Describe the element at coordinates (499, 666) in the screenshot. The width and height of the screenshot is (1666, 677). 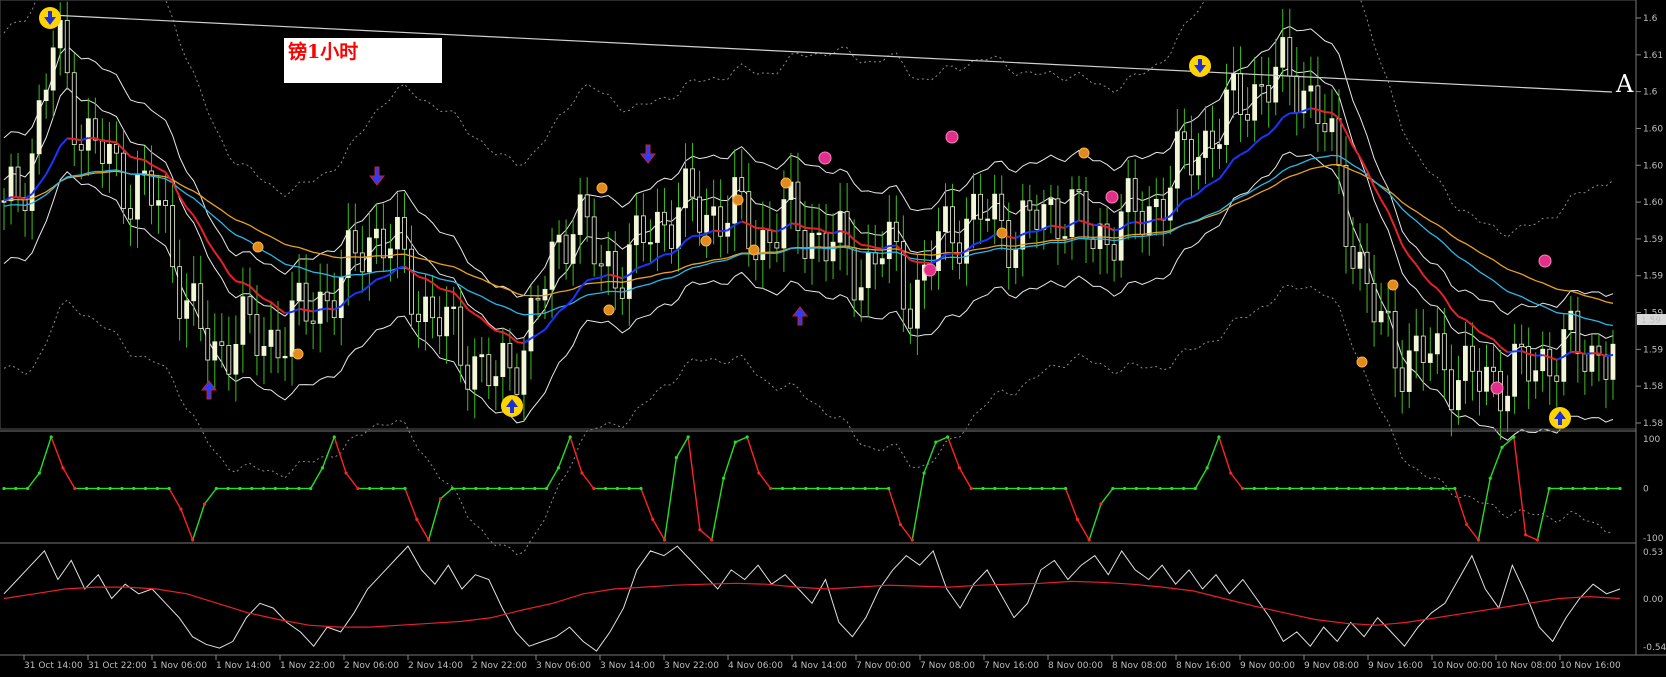
I see `time-tick-label: 2 Nov 22:00` at that location.